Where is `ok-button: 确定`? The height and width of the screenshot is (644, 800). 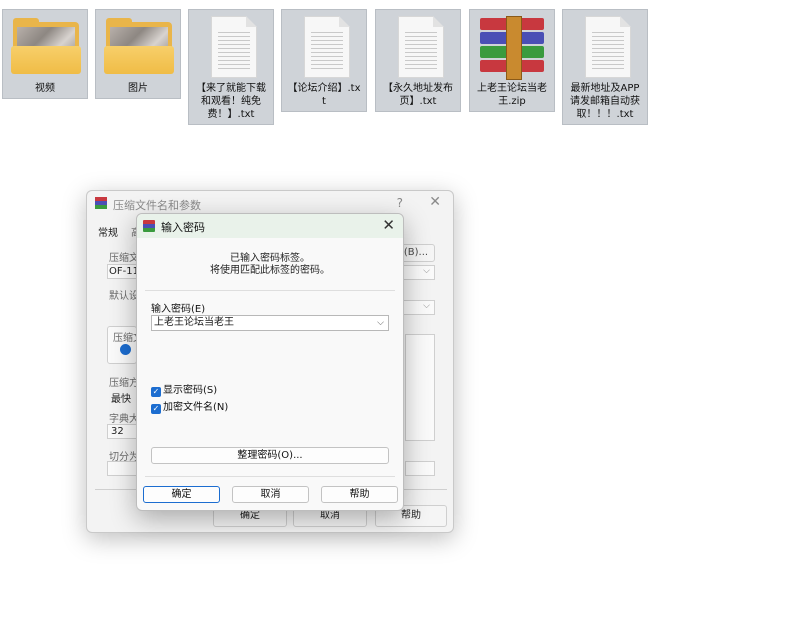 ok-button: 确定 is located at coordinates (181, 494).